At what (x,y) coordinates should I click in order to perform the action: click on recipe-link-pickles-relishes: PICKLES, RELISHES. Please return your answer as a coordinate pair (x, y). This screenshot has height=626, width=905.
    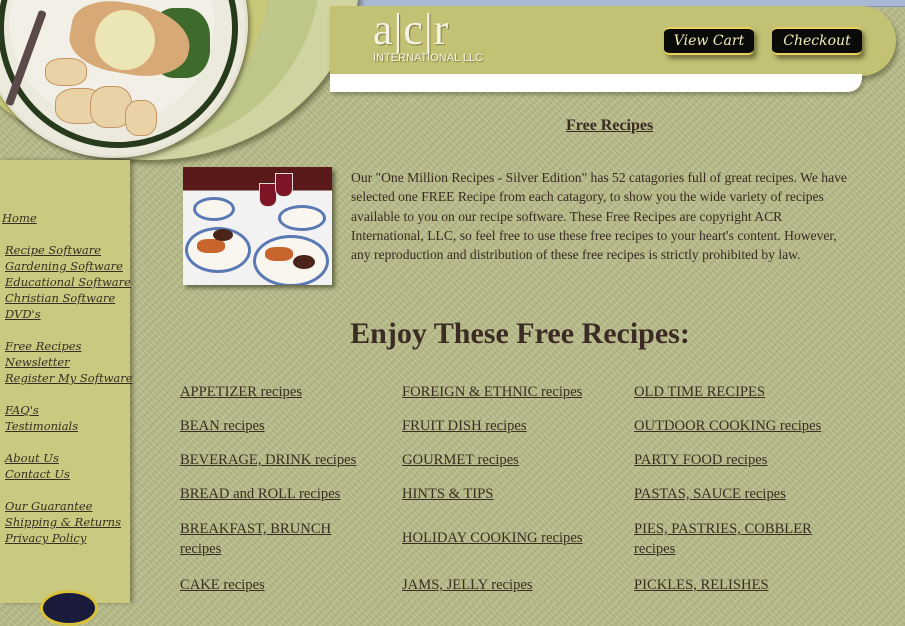
    Looking at the image, I should click on (701, 585).